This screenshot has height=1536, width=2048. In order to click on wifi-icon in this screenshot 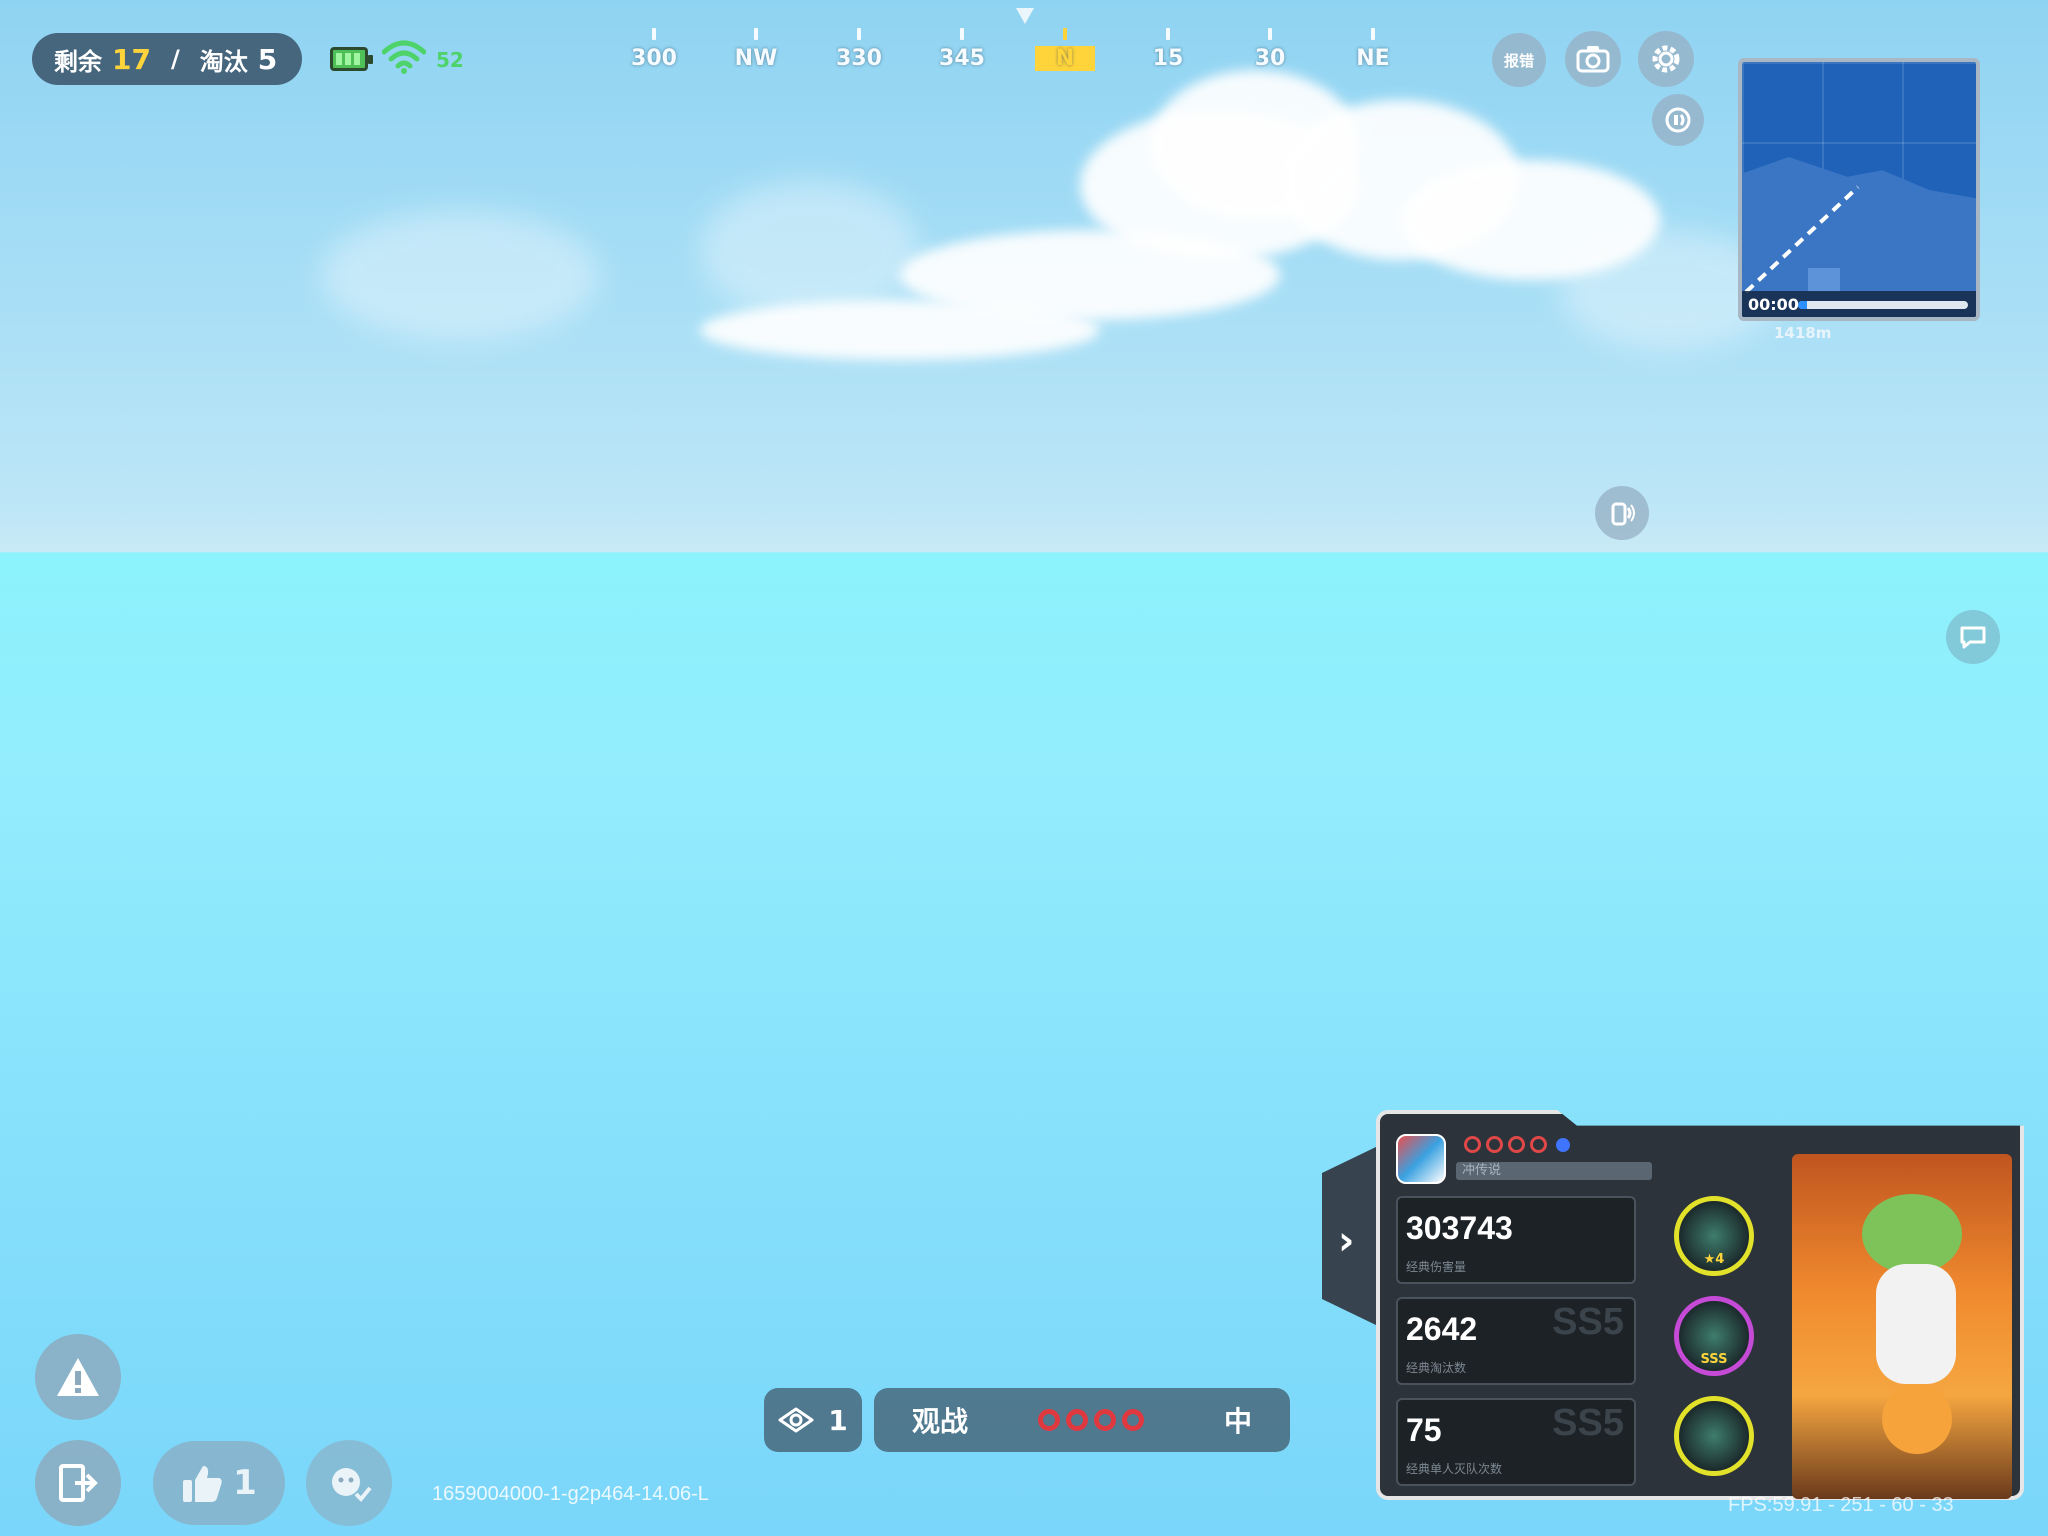, I will do `click(404, 57)`.